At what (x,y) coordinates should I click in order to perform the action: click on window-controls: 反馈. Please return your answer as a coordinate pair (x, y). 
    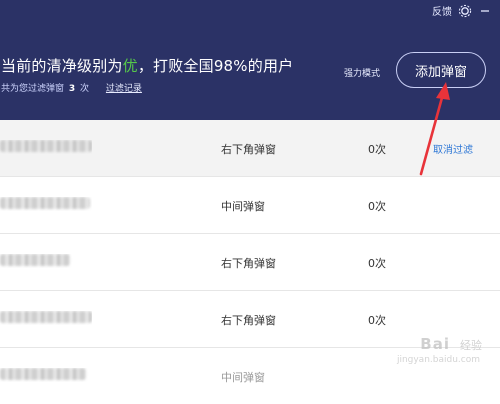
    Looking at the image, I should click on (462, 10).